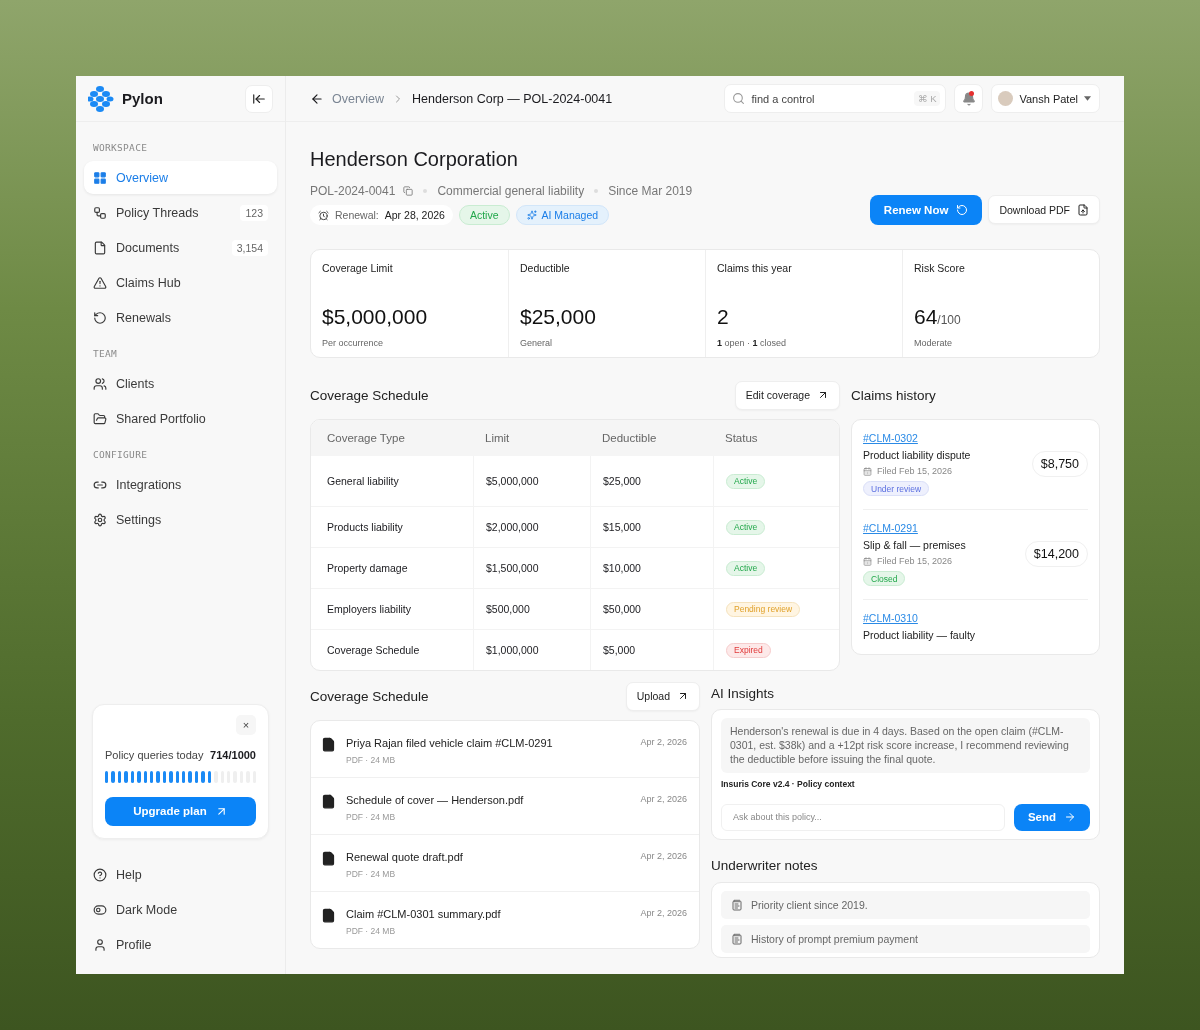  I want to click on sparkle-icon, so click(531, 215).